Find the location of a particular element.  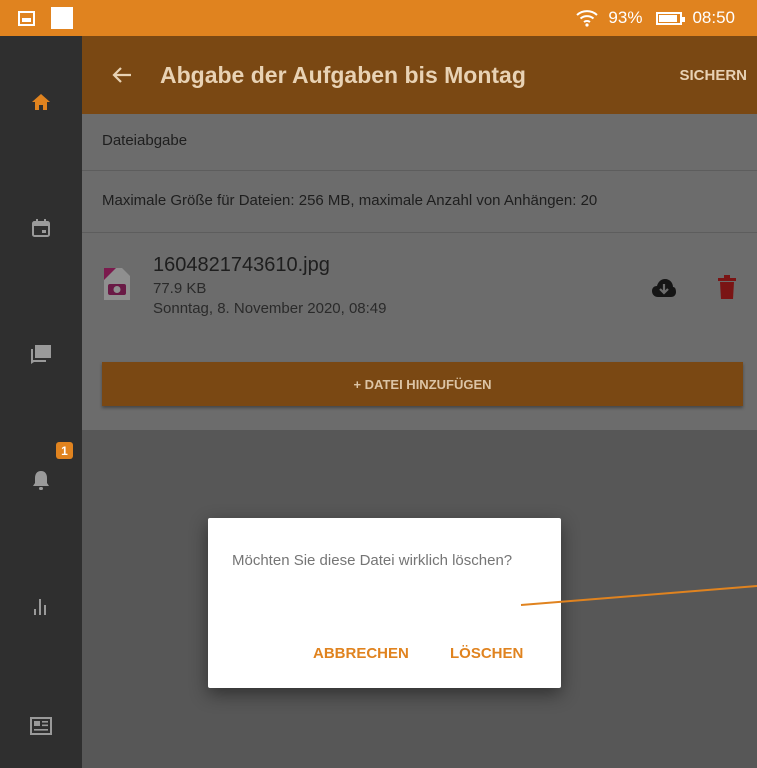

nav-statistics is located at coordinates (41, 606).